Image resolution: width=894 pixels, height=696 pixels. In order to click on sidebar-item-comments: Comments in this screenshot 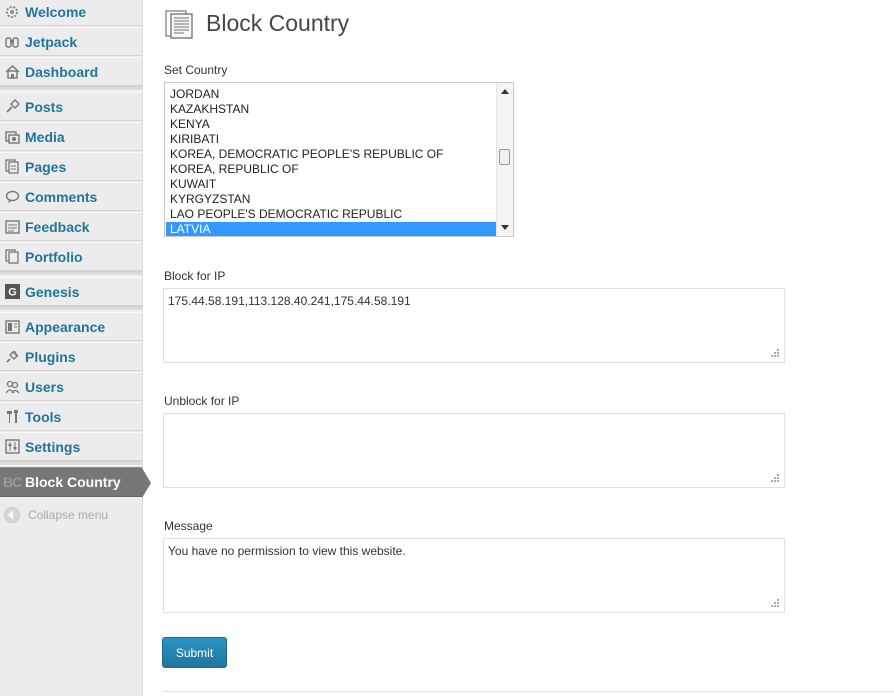, I will do `click(71, 196)`.